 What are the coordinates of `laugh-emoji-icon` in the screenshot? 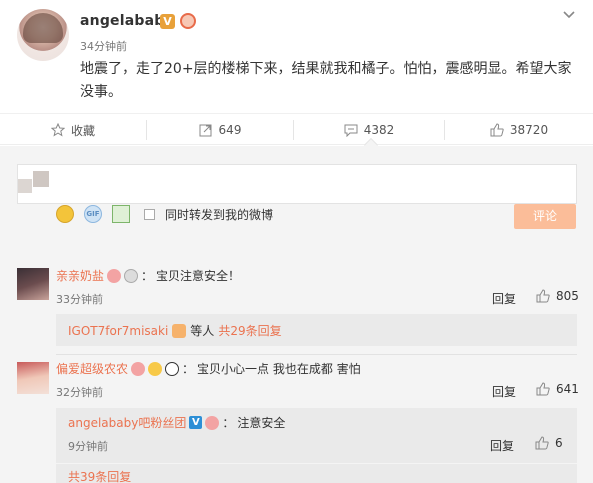 It's located at (155, 368).